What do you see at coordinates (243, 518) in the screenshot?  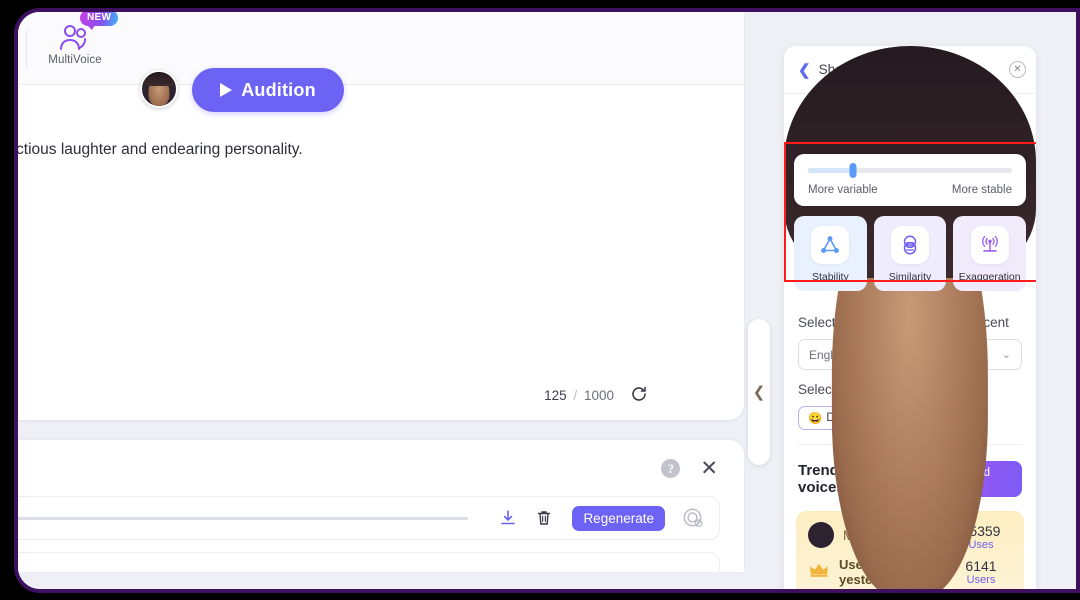 I see `audio-progress-bar` at bounding box center [243, 518].